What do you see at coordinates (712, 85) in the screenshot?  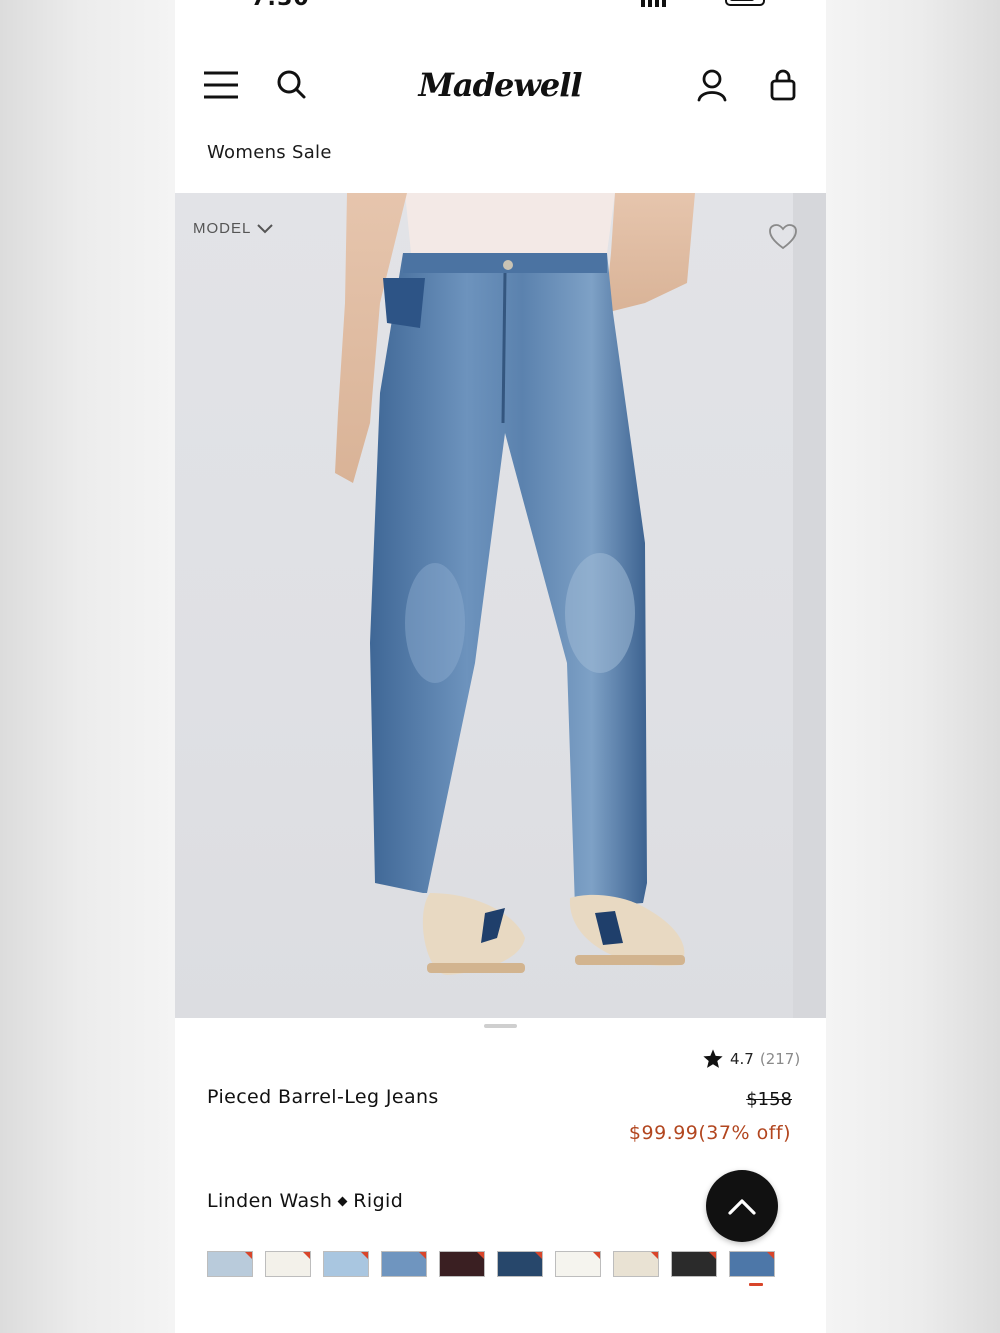 I see `account-icon` at bounding box center [712, 85].